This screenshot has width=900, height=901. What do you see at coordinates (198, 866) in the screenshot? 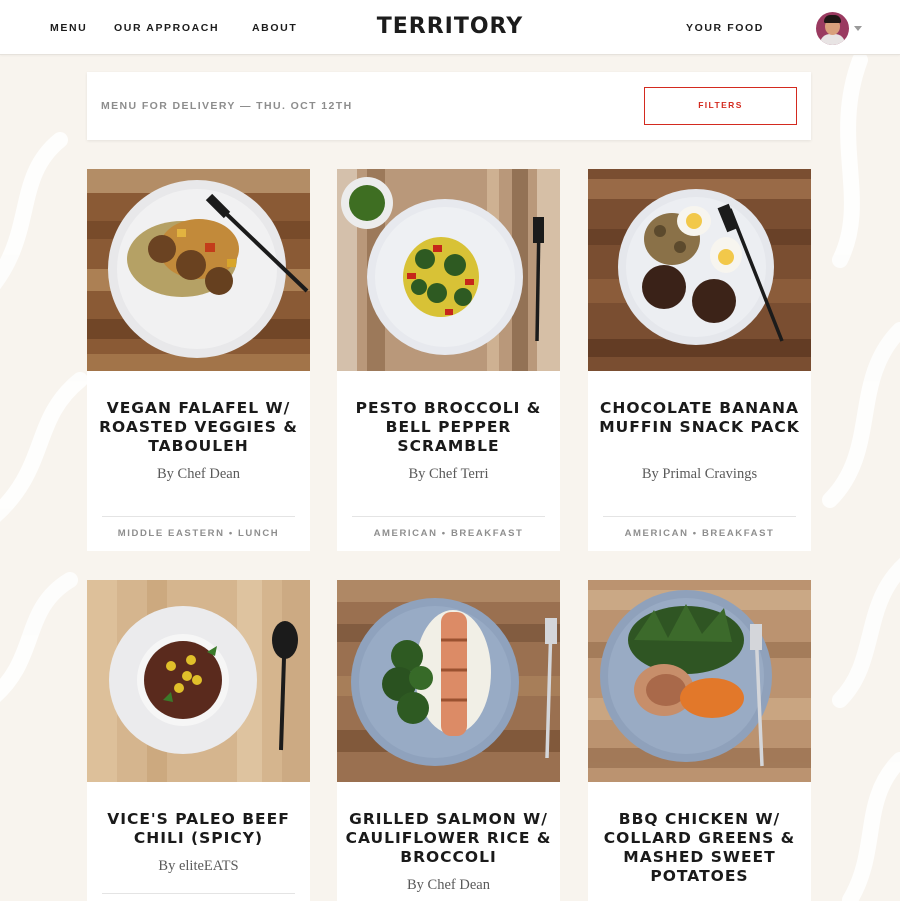
I see `meal-chef: By eliteEATS` at bounding box center [198, 866].